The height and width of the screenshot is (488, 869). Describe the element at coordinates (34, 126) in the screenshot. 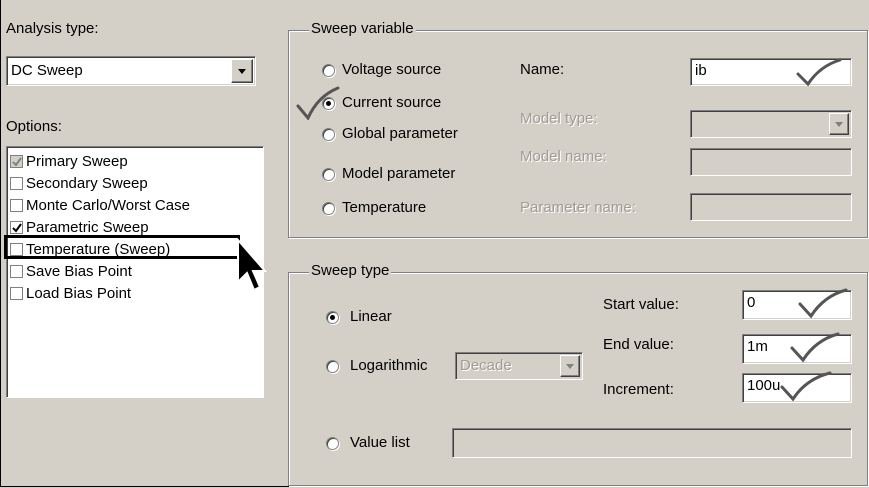

I see `options-label: Options:` at that location.